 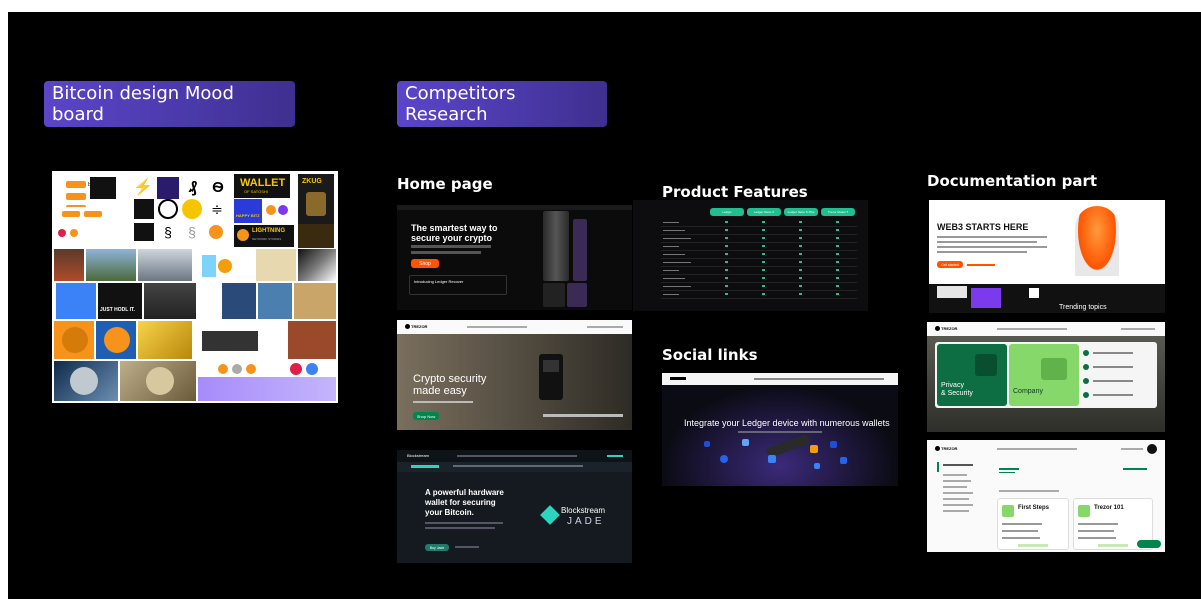 I want to click on hodl-text: JUST HODL IT., so click(x=117, y=310).